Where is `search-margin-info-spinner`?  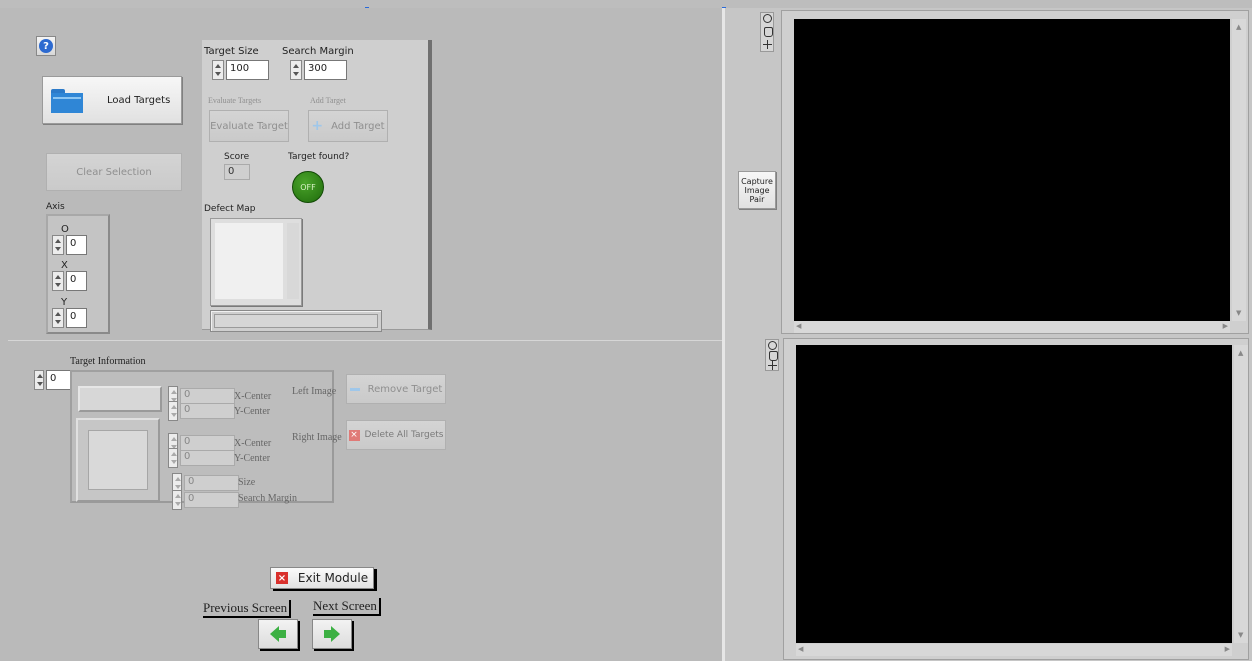 search-margin-info-spinner is located at coordinates (177, 500).